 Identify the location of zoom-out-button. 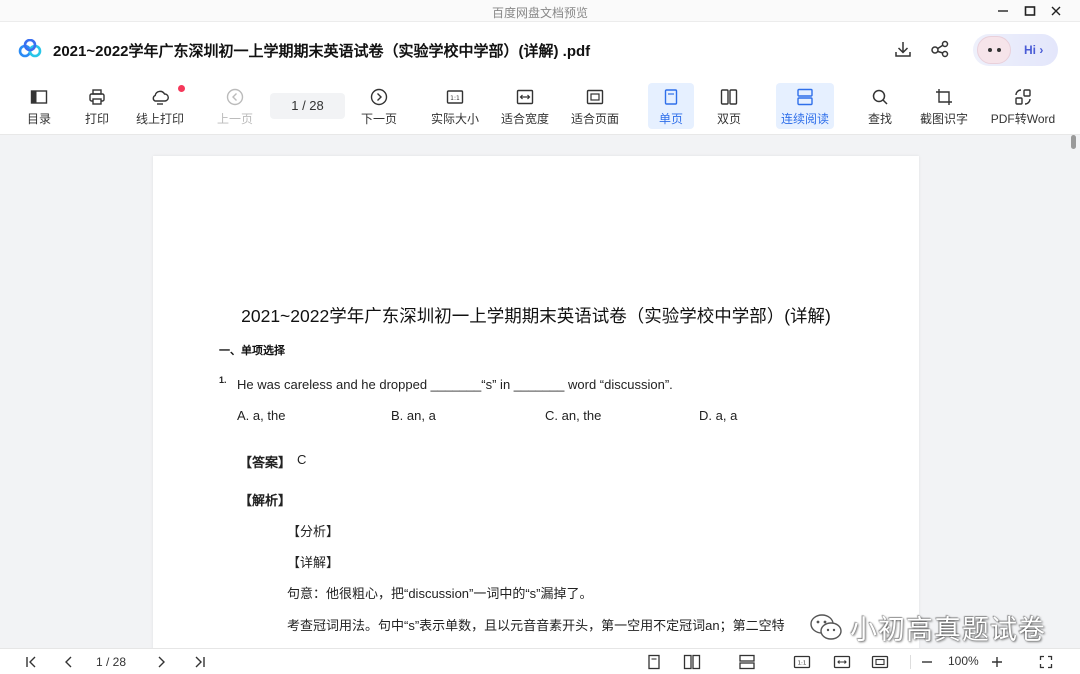
(927, 662).